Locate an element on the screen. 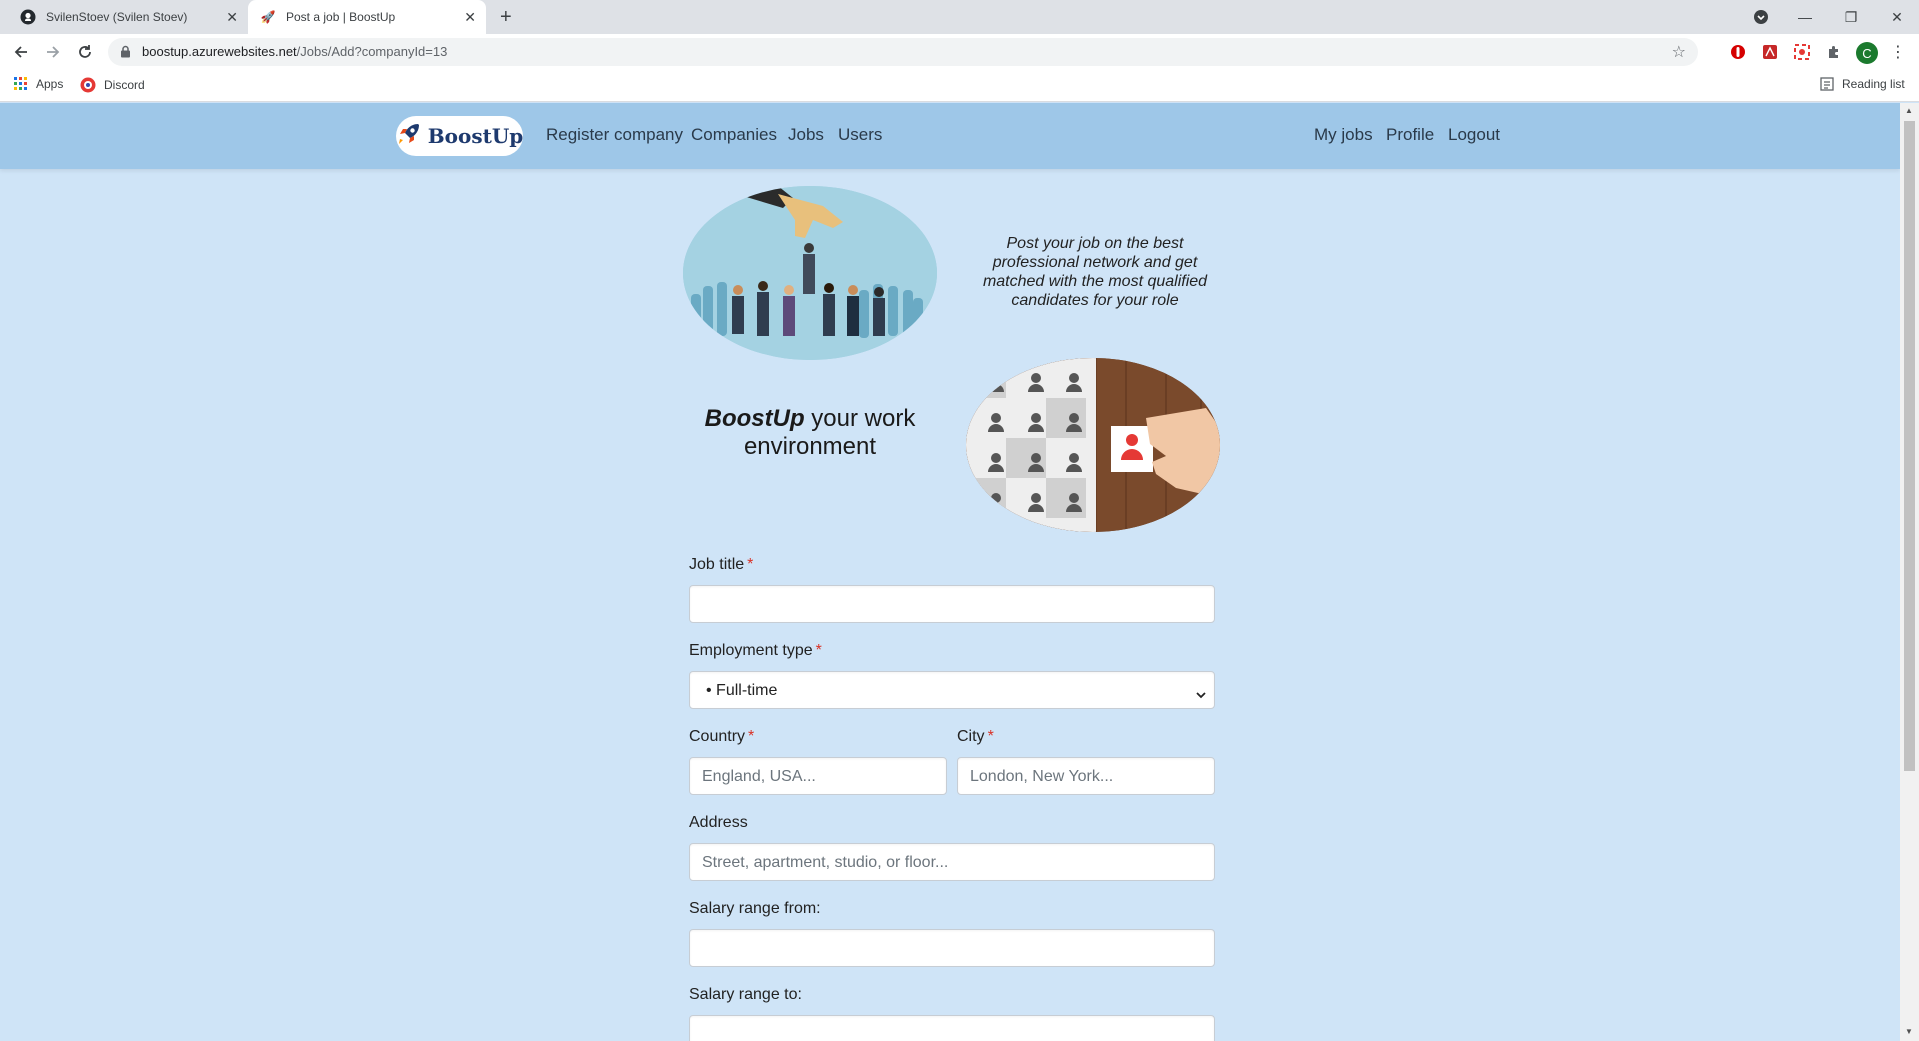 The image size is (1919, 1041). address-label: Address is located at coordinates (718, 822).